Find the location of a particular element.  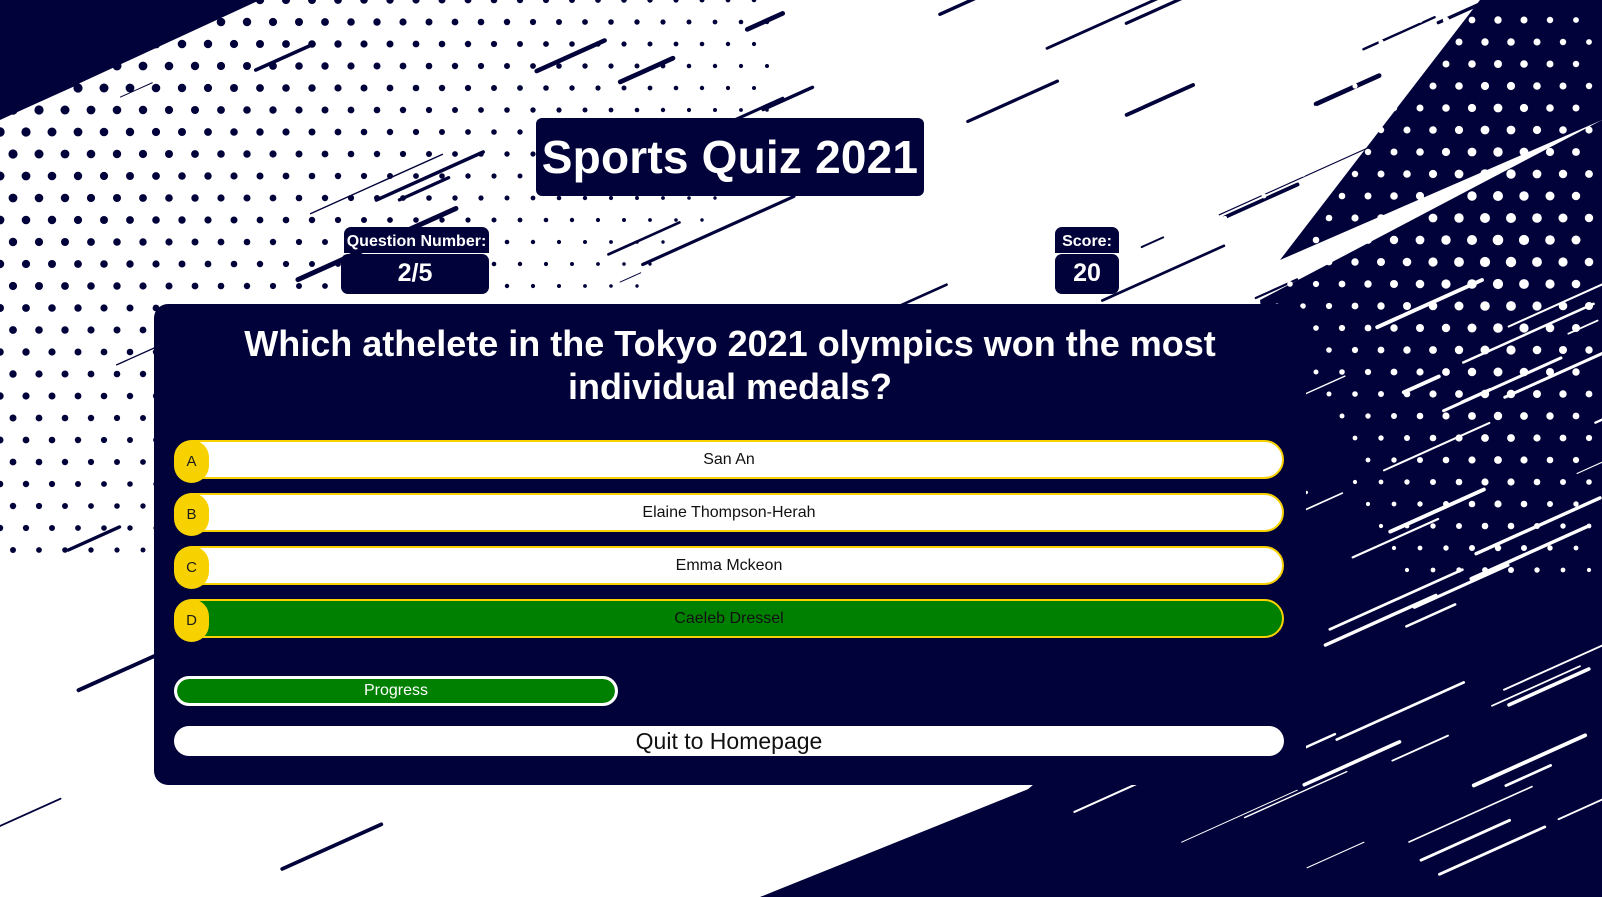

quit-to-homepage-button: Quit to Homepage is located at coordinates (729, 741).